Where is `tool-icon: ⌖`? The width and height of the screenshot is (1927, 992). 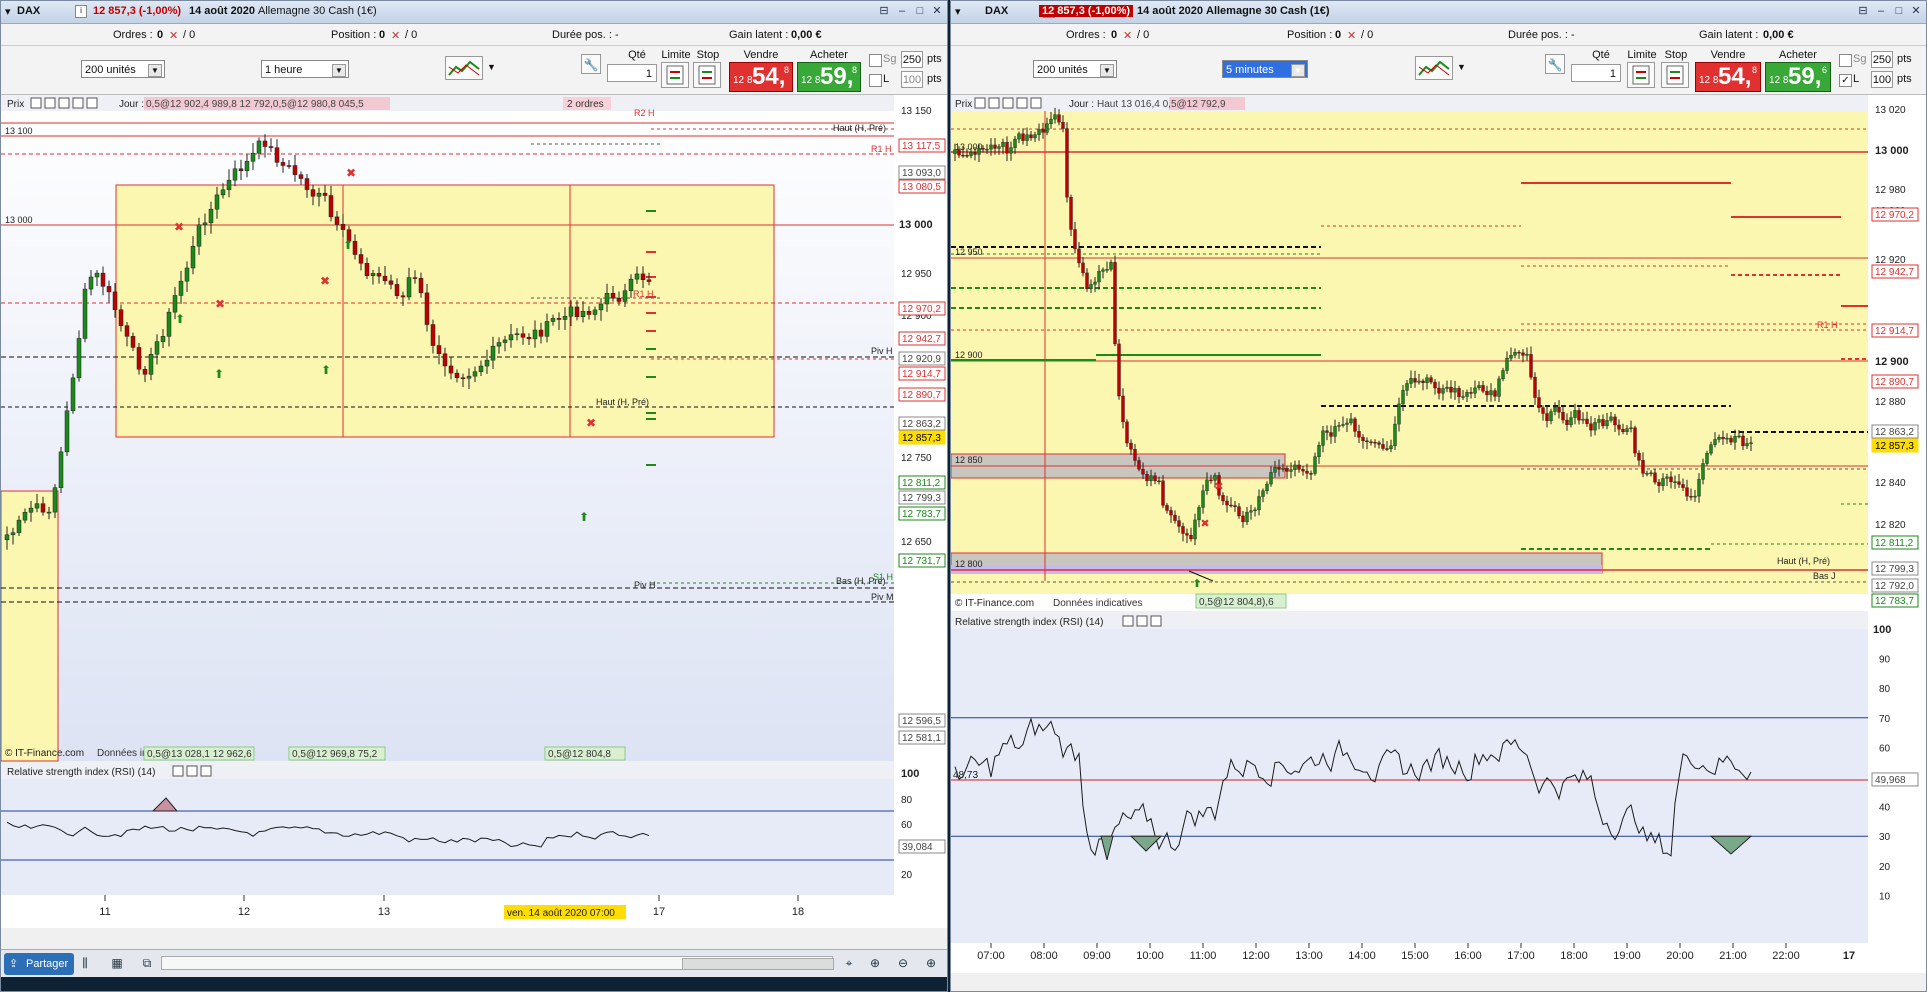
tool-icon: ⌖ is located at coordinates (849, 963).